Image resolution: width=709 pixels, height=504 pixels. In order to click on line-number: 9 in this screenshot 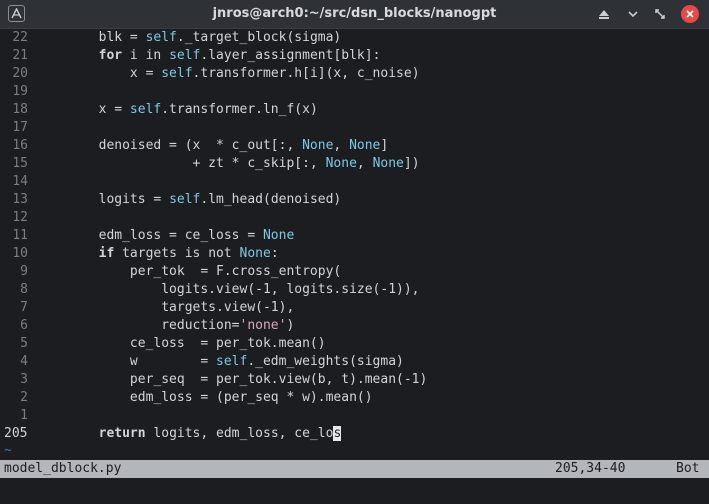, I will do `click(24, 271)`.